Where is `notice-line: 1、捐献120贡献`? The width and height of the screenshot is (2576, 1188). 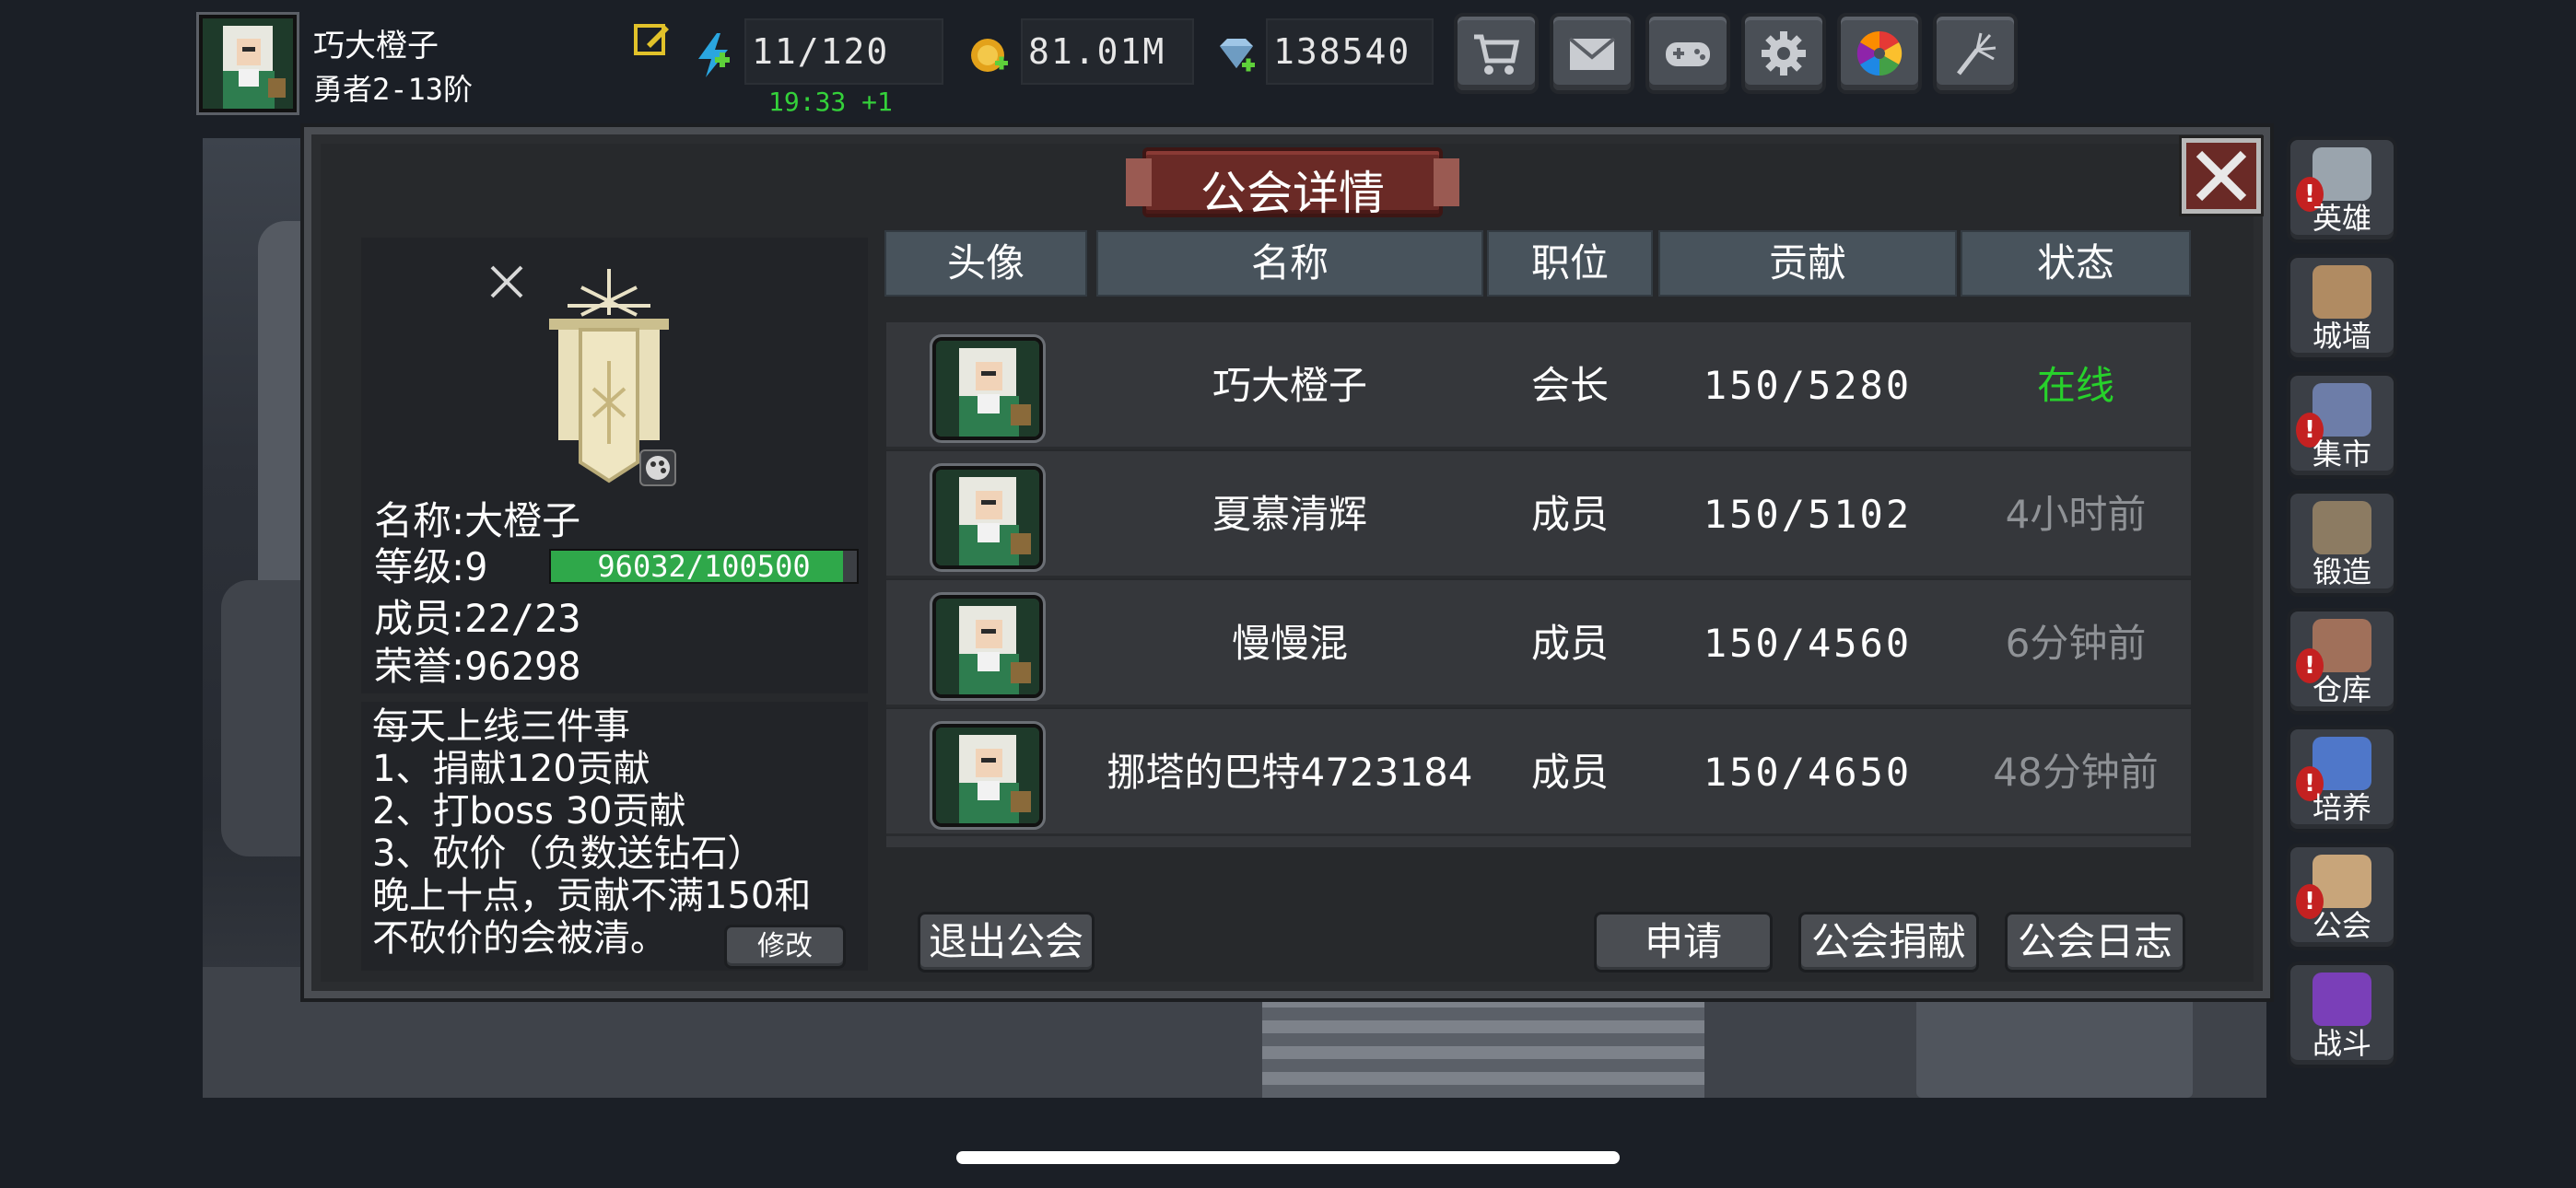 notice-line: 1、捐献120贡献 is located at coordinates (511, 769).